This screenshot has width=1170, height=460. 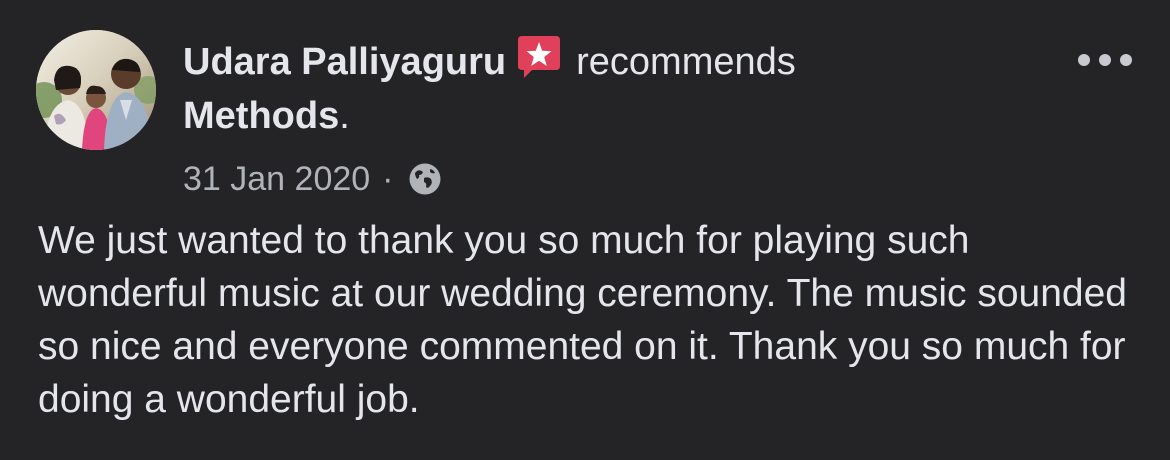 What do you see at coordinates (261, 116) in the screenshot?
I see `recommended-page-name: Methods` at bounding box center [261, 116].